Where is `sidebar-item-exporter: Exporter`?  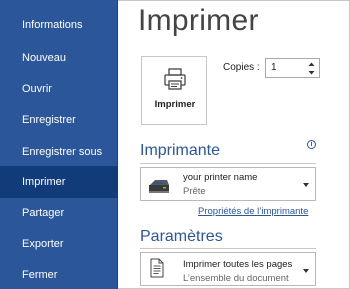 sidebar-item-exporter: Exporter is located at coordinates (59, 244).